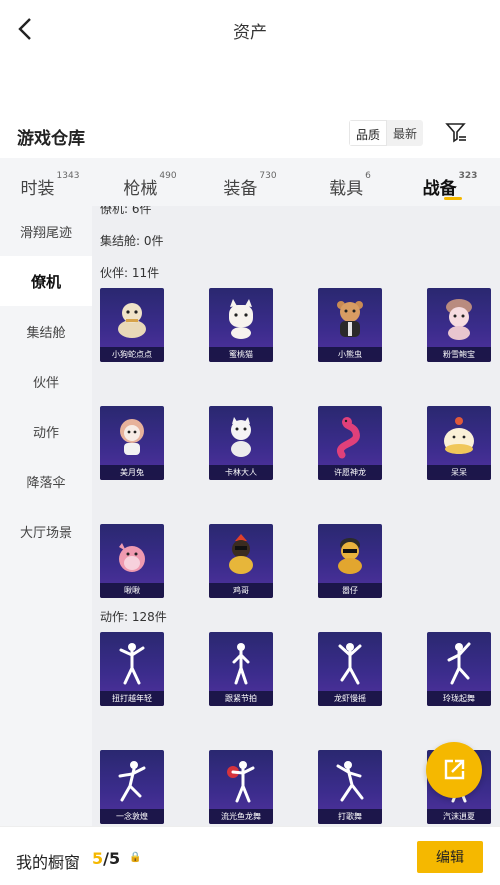 This screenshot has height=885, width=500. Describe the element at coordinates (46, 281) in the screenshot. I see `sidebar-item-wingman: 僚机` at that location.